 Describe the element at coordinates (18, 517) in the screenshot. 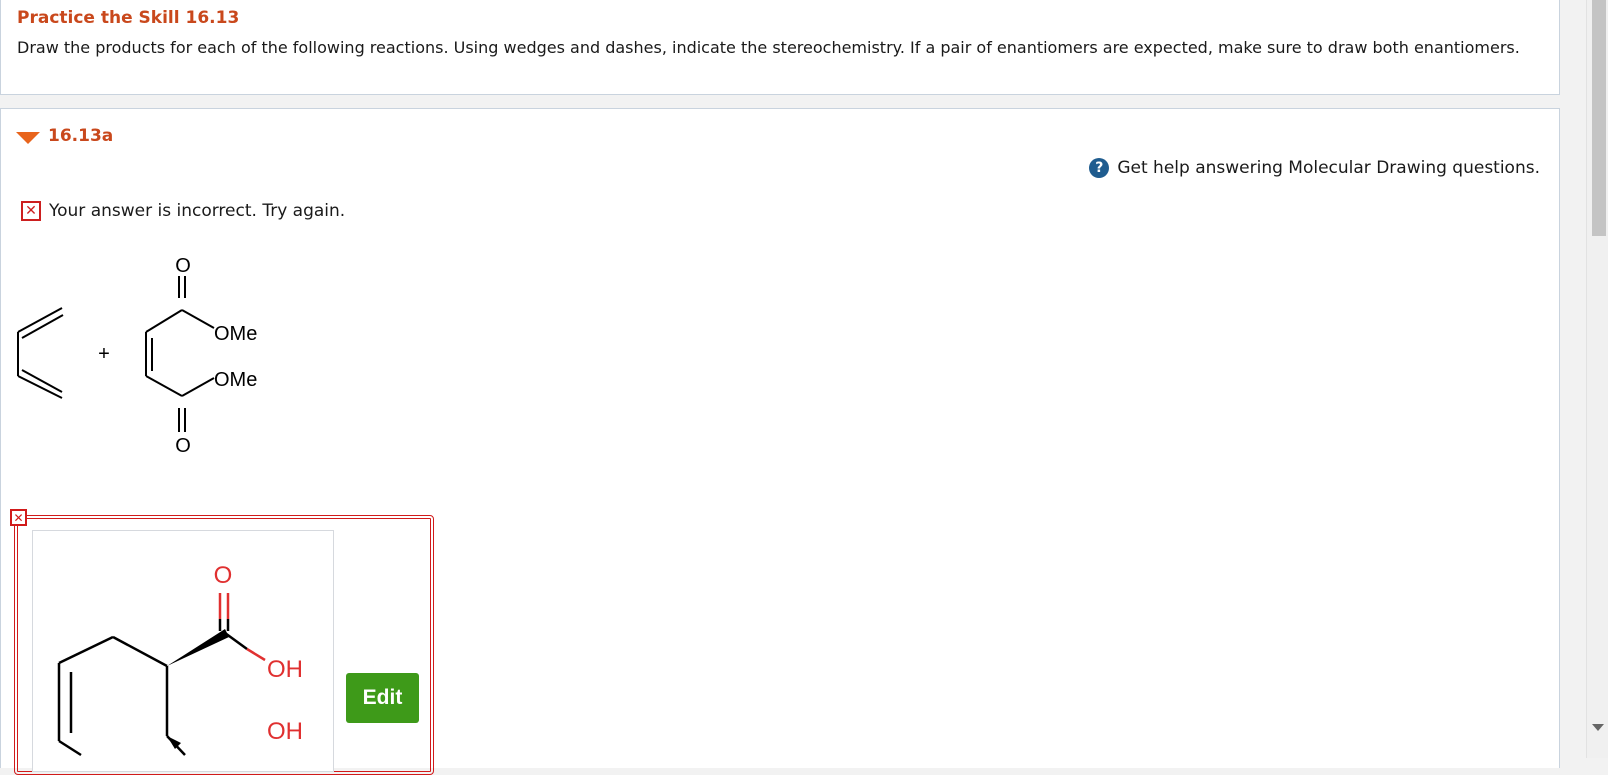

I see `answer-incorrect-icon: ✕` at that location.